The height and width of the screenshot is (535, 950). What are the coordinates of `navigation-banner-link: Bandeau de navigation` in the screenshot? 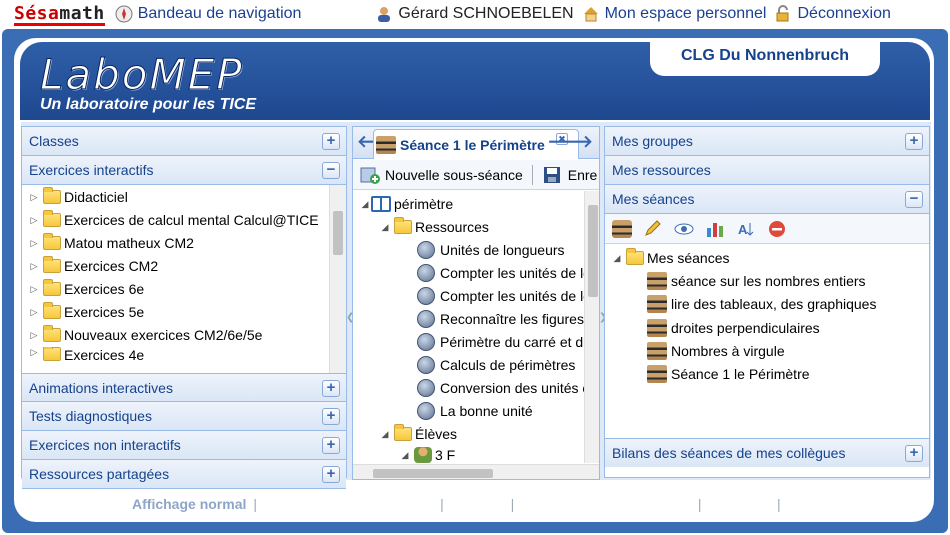 It's located at (208, 14).